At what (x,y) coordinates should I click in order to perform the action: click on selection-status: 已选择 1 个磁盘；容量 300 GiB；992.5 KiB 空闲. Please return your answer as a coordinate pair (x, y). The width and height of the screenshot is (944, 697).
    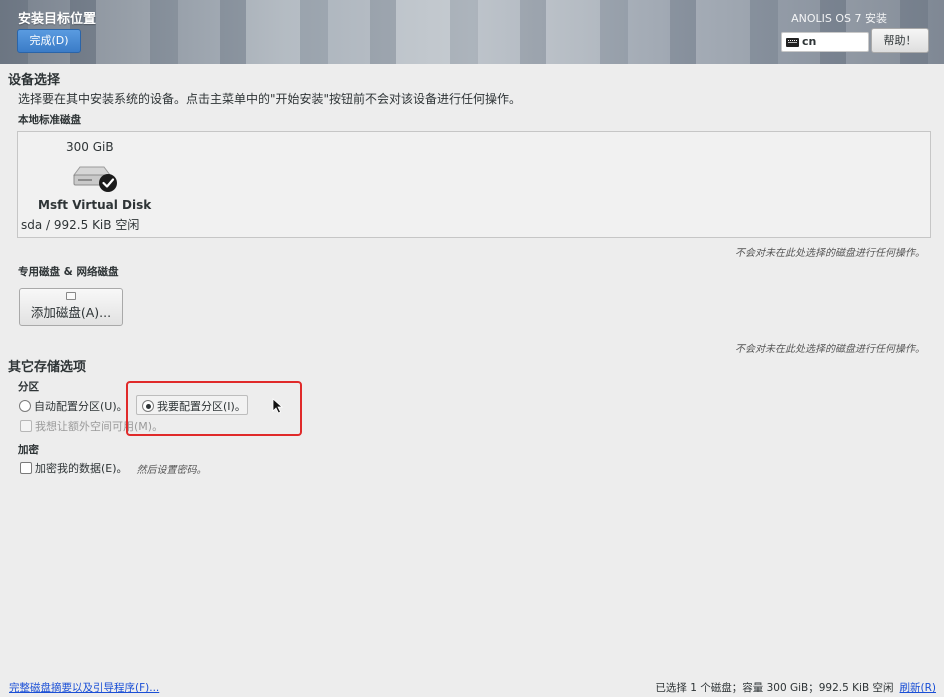
    Looking at the image, I should click on (774, 688).